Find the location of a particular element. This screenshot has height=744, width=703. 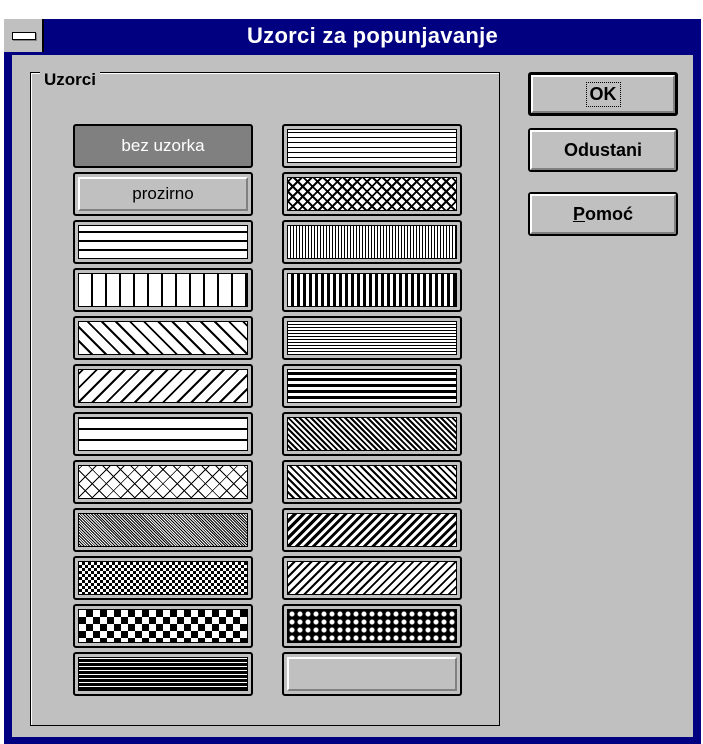

pattern-dense-horizontal-lines-button is located at coordinates (372, 338).